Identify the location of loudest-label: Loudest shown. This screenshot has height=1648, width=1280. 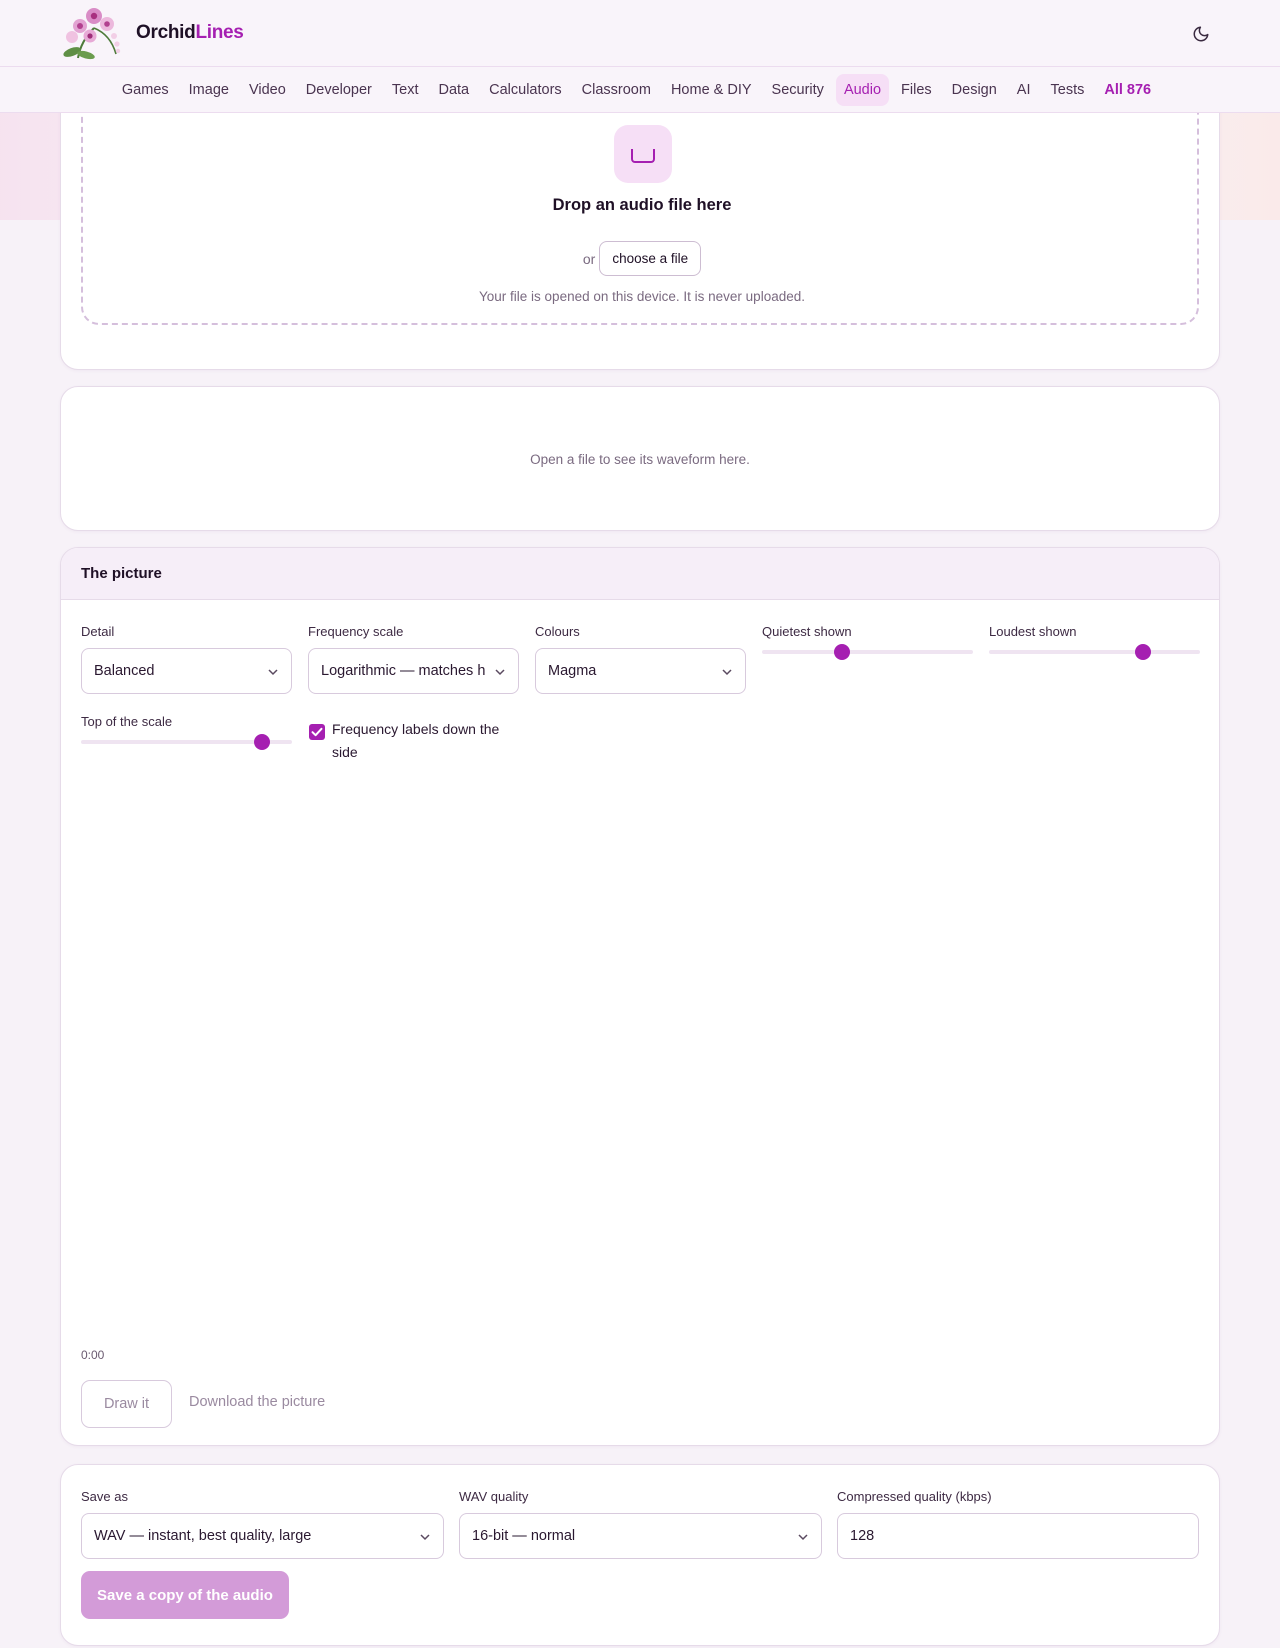
(1033, 631).